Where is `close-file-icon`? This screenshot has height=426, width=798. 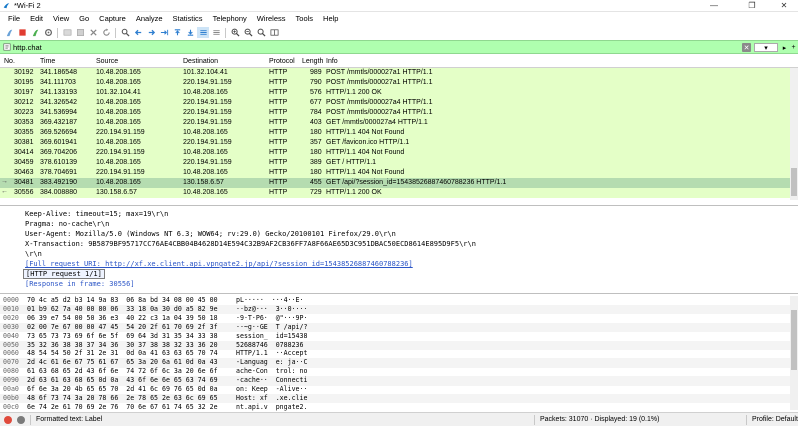
close-file-icon is located at coordinates (93, 32).